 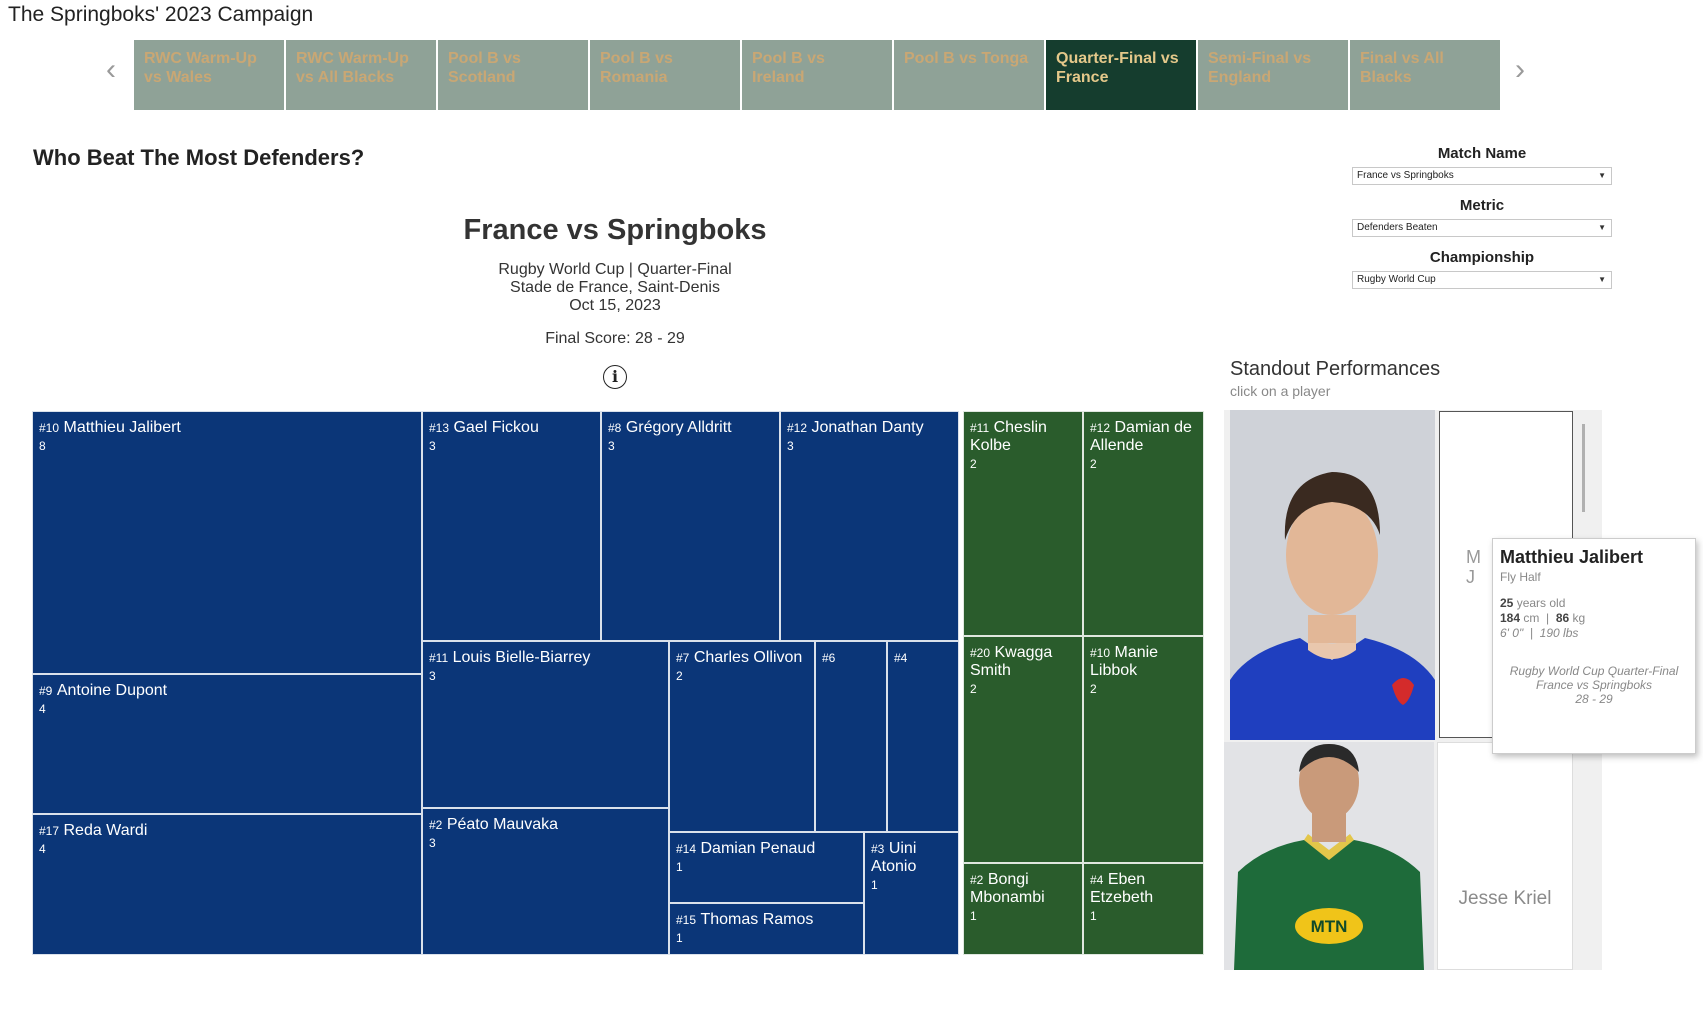 What do you see at coordinates (1402, 58) in the screenshot?
I see `tab-label: Final vs All` at bounding box center [1402, 58].